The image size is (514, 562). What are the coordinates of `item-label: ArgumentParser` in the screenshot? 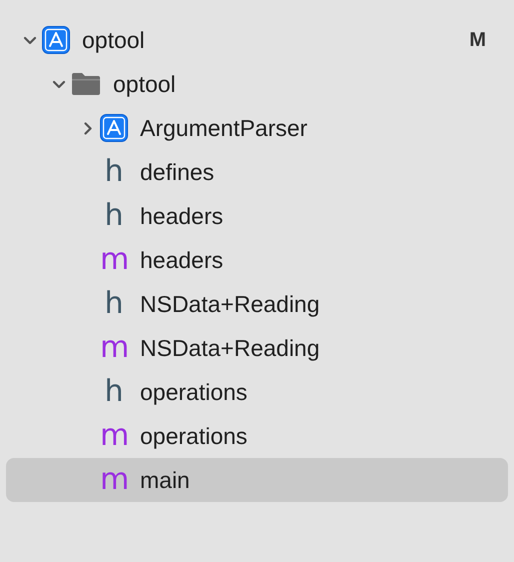 It's located at (224, 128).